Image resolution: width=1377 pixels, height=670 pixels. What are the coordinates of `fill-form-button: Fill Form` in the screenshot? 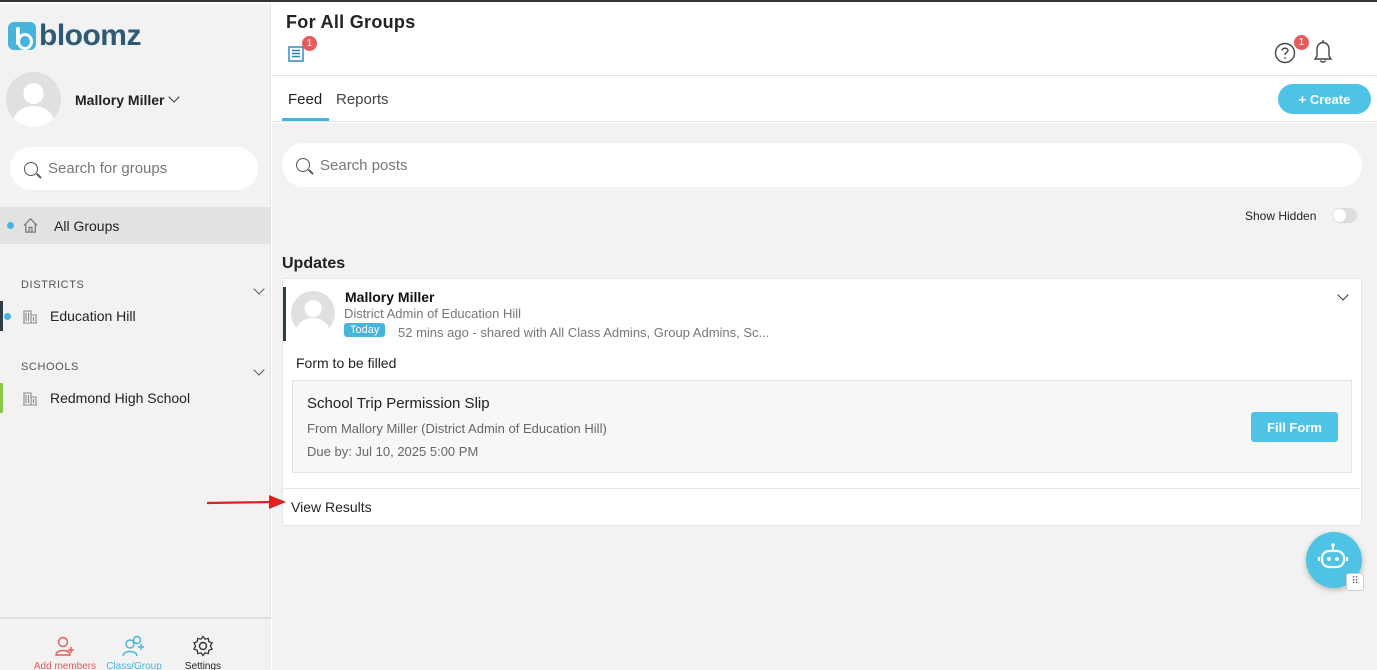 It's located at (1294, 427).